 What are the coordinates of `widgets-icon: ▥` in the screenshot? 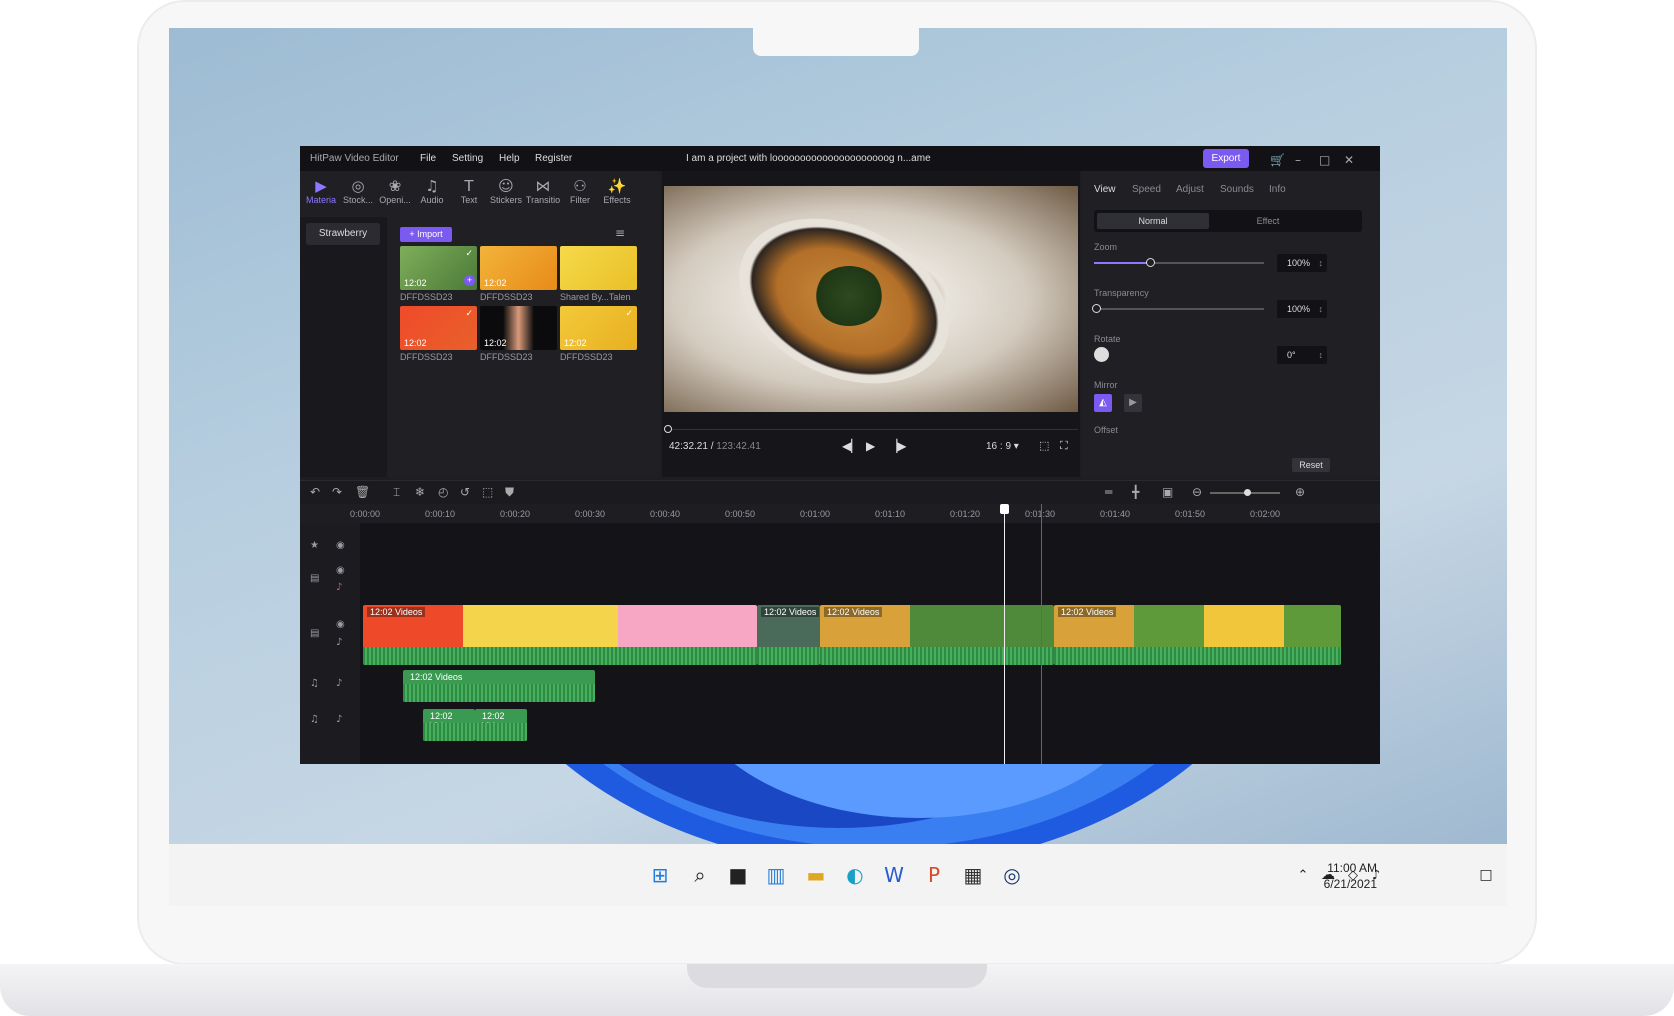 It's located at (776, 875).